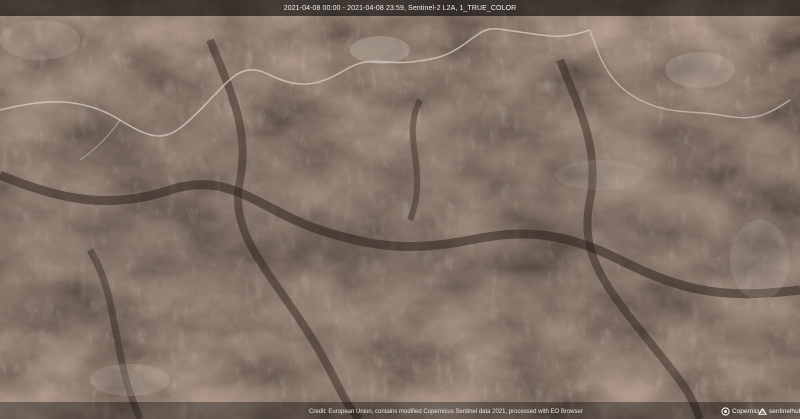 Image resolution: width=800 pixels, height=419 pixels. What do you see at coordinates (725, 411) in the screenshot?
I see `copernicus-logo-icon` at bounding box center [725, 411].